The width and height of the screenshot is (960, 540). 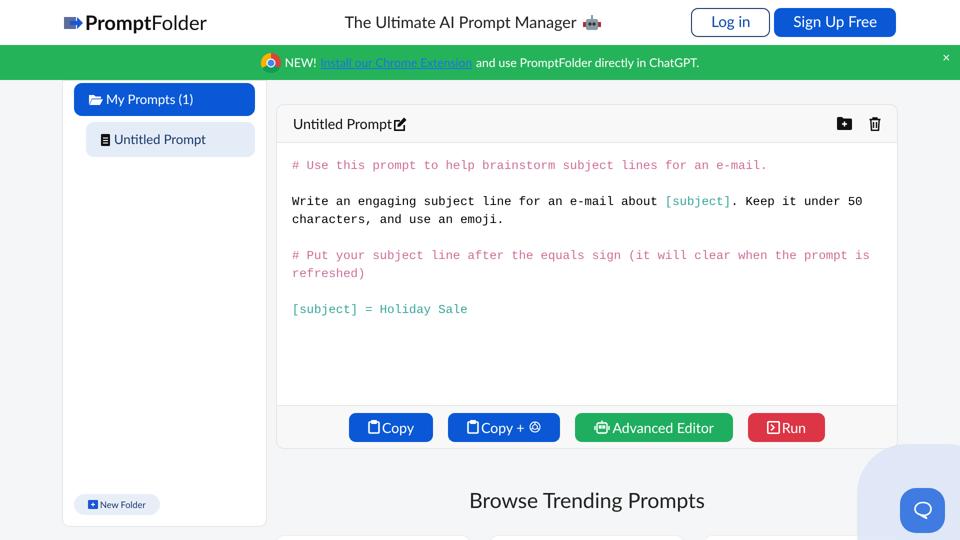 What do you see at coordinates (581, 265) in the screenshot?
I see `comment-text: # Put your subject line after the equals sign (it will clear when the prompt is refreshed)` at bounding box center [581, 265].